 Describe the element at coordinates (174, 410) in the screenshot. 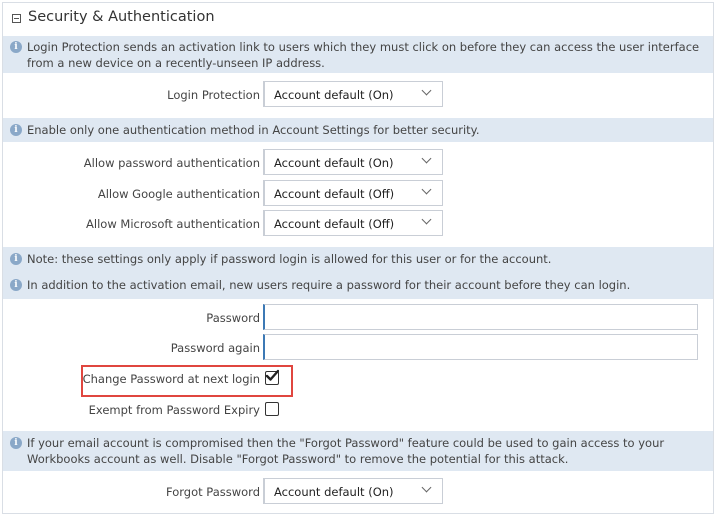

I see `field-label: Exempt from Password Expiry` at that location.